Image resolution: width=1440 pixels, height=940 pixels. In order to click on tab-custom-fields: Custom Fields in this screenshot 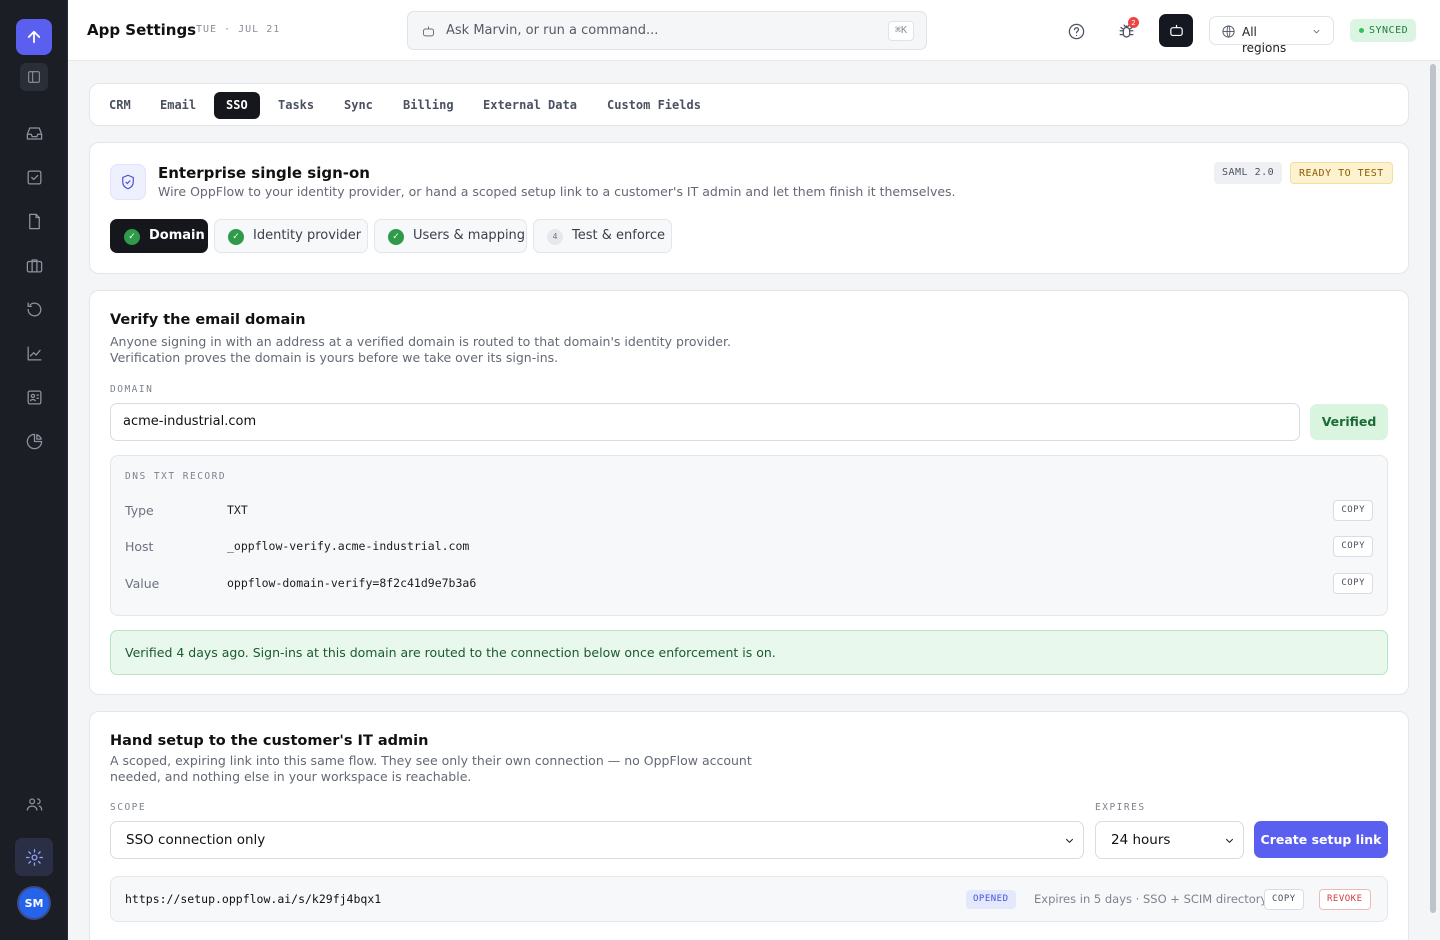, I will do `click(654, 105)`.